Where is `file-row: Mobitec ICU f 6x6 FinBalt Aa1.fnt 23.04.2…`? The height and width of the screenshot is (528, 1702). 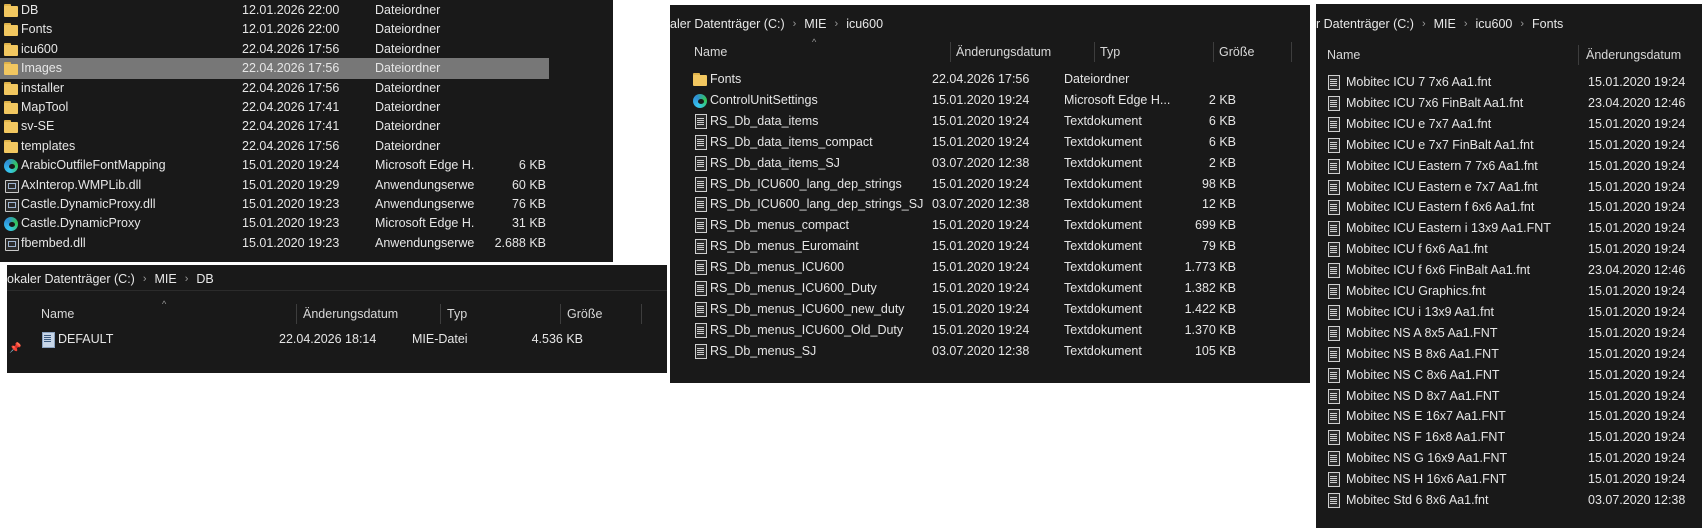
file-row: Mobitec ICU f 6x6 FinBalt Aa1.fnt 23.04.2… is located at coordinates (1509, 270).